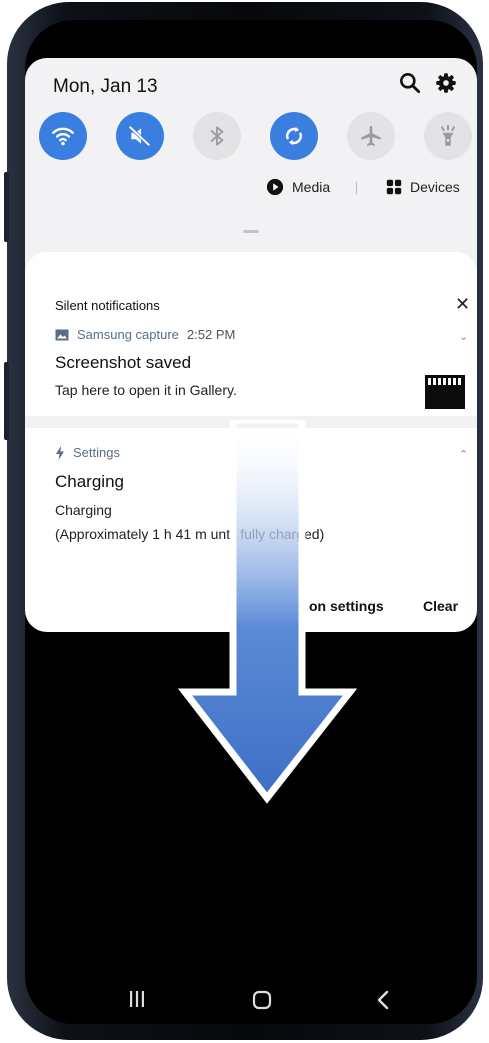 Image resolution: width=489 pixels, height=1043 pixels. Describe the element at coordinates (267, 612) in the screenshot. I see `swipe-down-arrow` at that location.